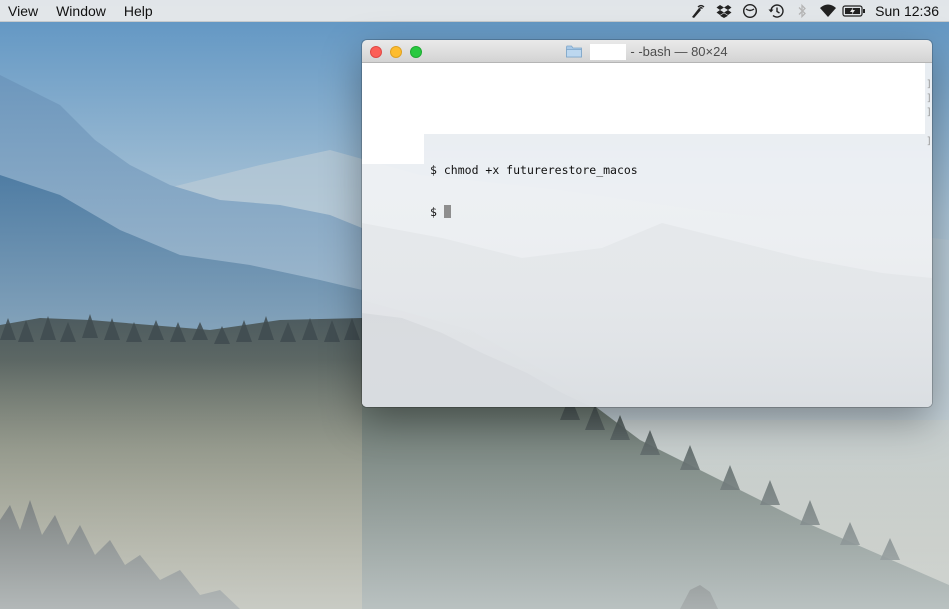  I want to click on terminal-output: $ chmod +x futurerestore_macos $, so click(534, 191).